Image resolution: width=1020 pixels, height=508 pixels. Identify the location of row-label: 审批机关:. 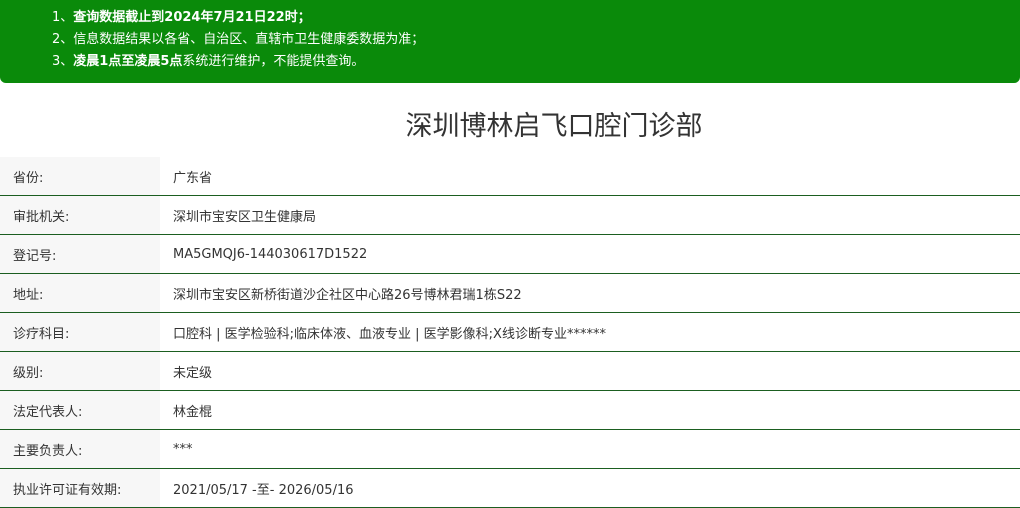
(80, 215).